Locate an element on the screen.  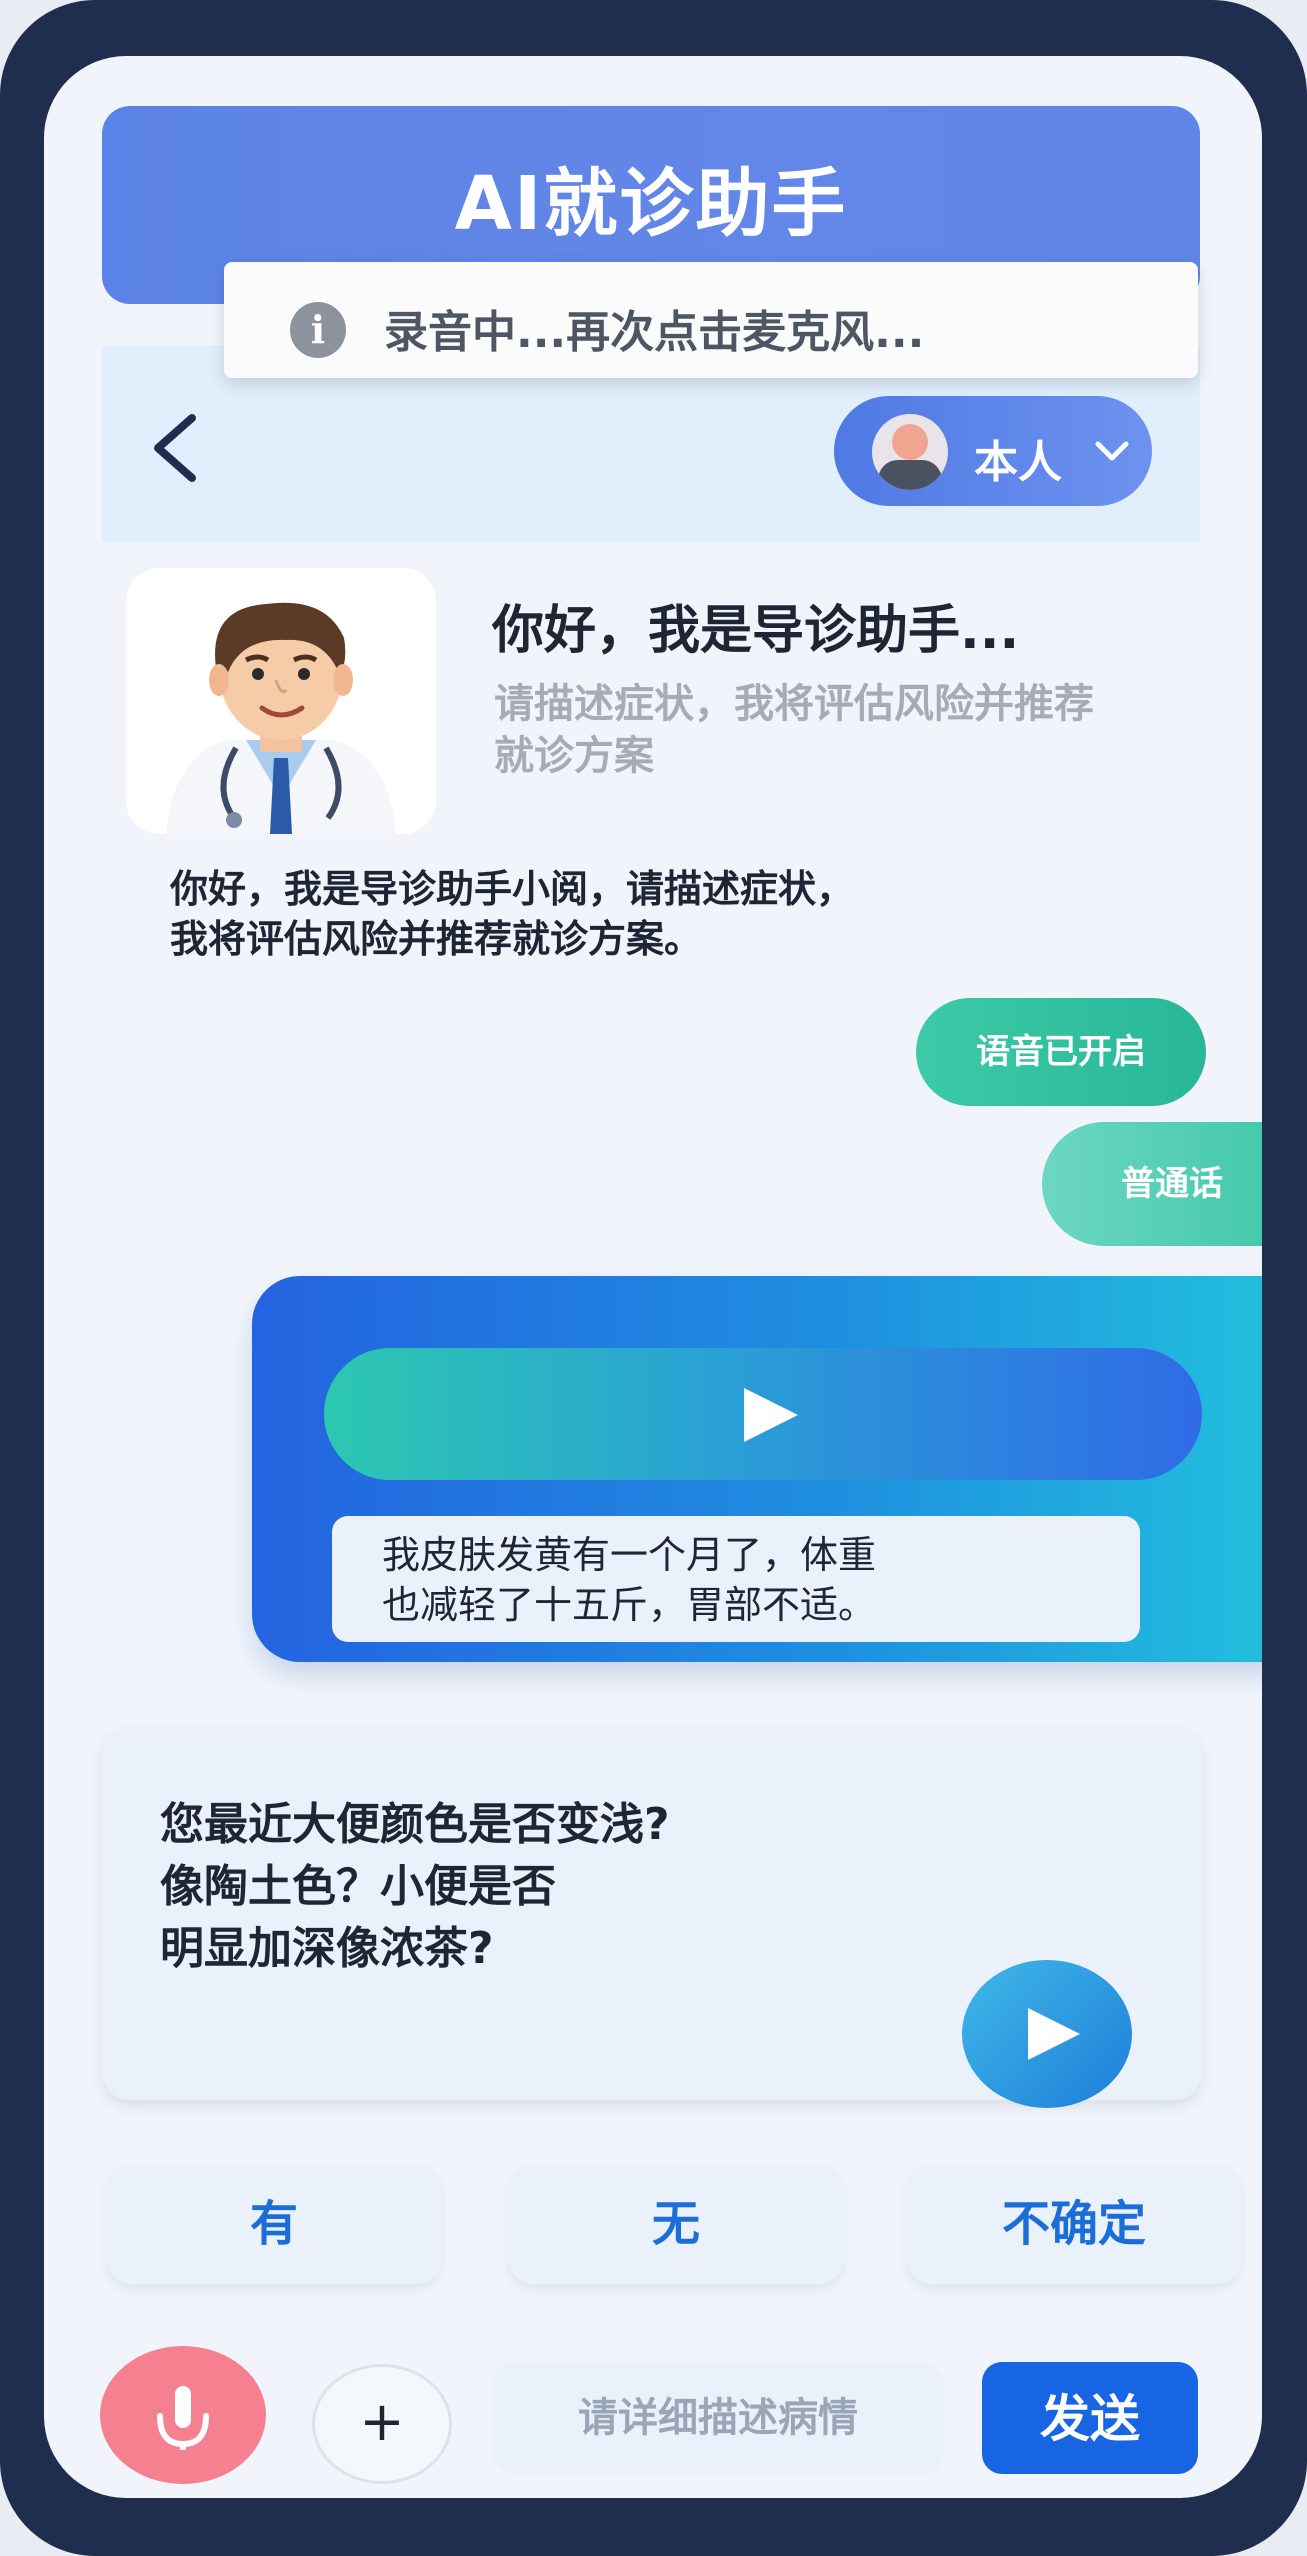
user-selector: 本人 is located at coordinates (993, 451).